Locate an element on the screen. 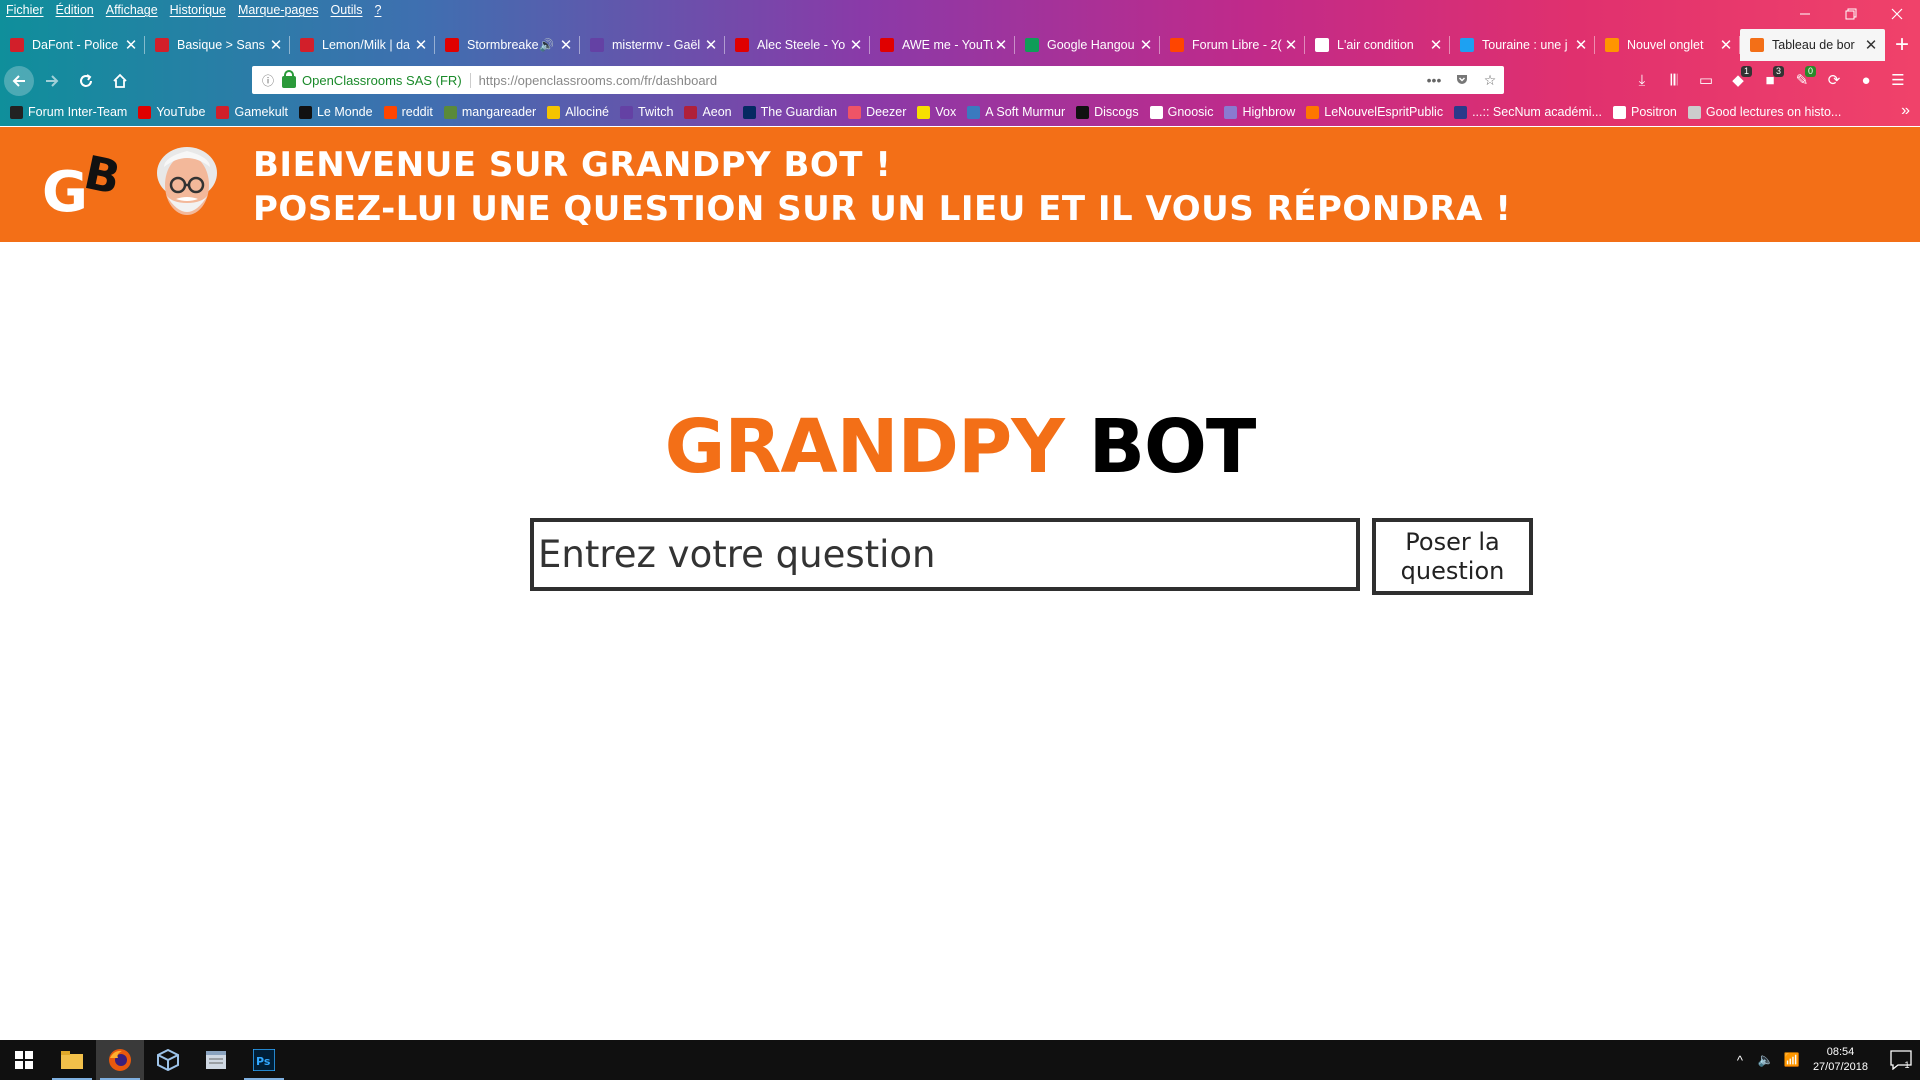 Image resolution: width=1920 pixels, height=1080 pixels. menu-historique: Historique is located at coordinates (198, 10).